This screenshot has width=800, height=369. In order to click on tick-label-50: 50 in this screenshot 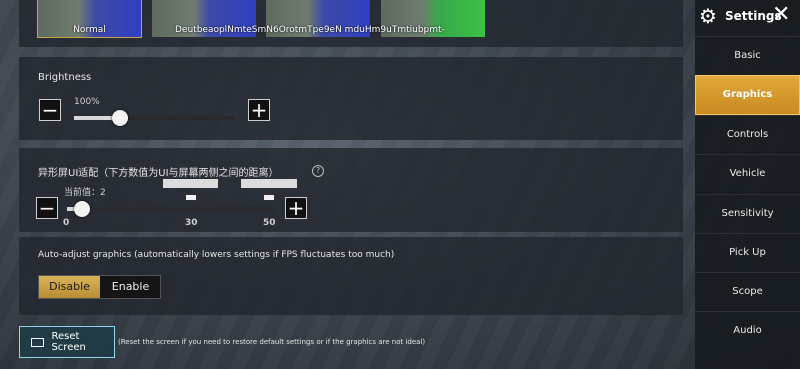, I will do `click(269, 223)`.